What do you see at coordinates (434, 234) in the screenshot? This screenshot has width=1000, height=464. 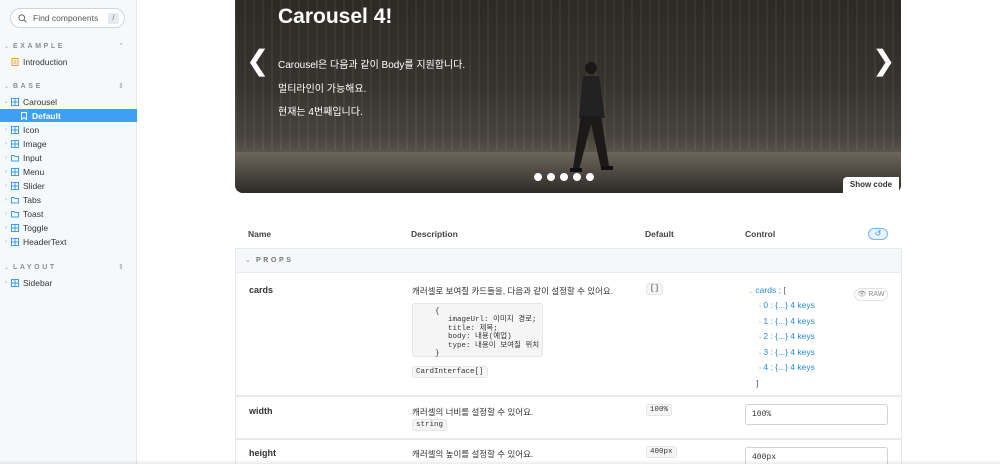 I see `column-header-description: Description` at bounding box center [434, 234].